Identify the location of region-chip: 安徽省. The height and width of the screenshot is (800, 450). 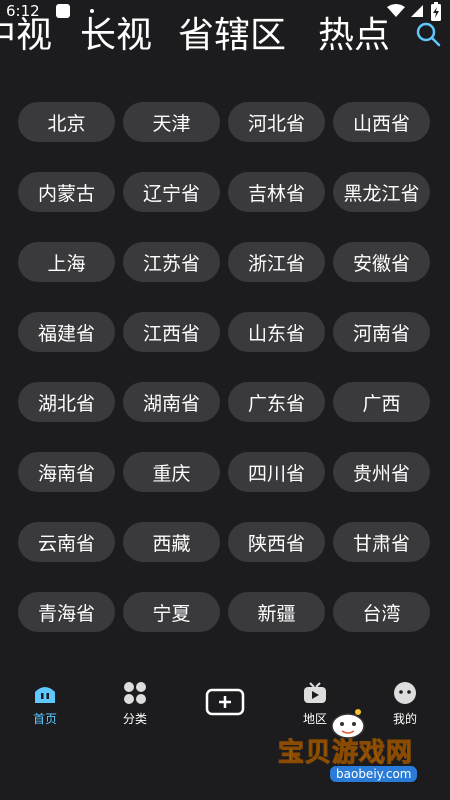
(381, 262).